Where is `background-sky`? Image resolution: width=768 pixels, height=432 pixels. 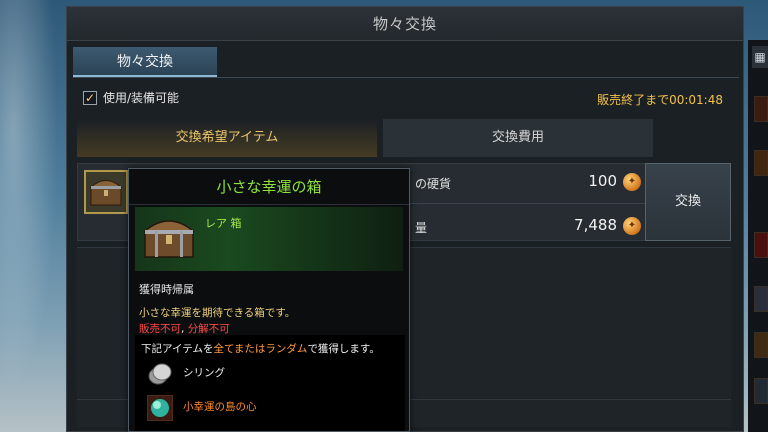
background-sky is located at coordinates (33, 216).